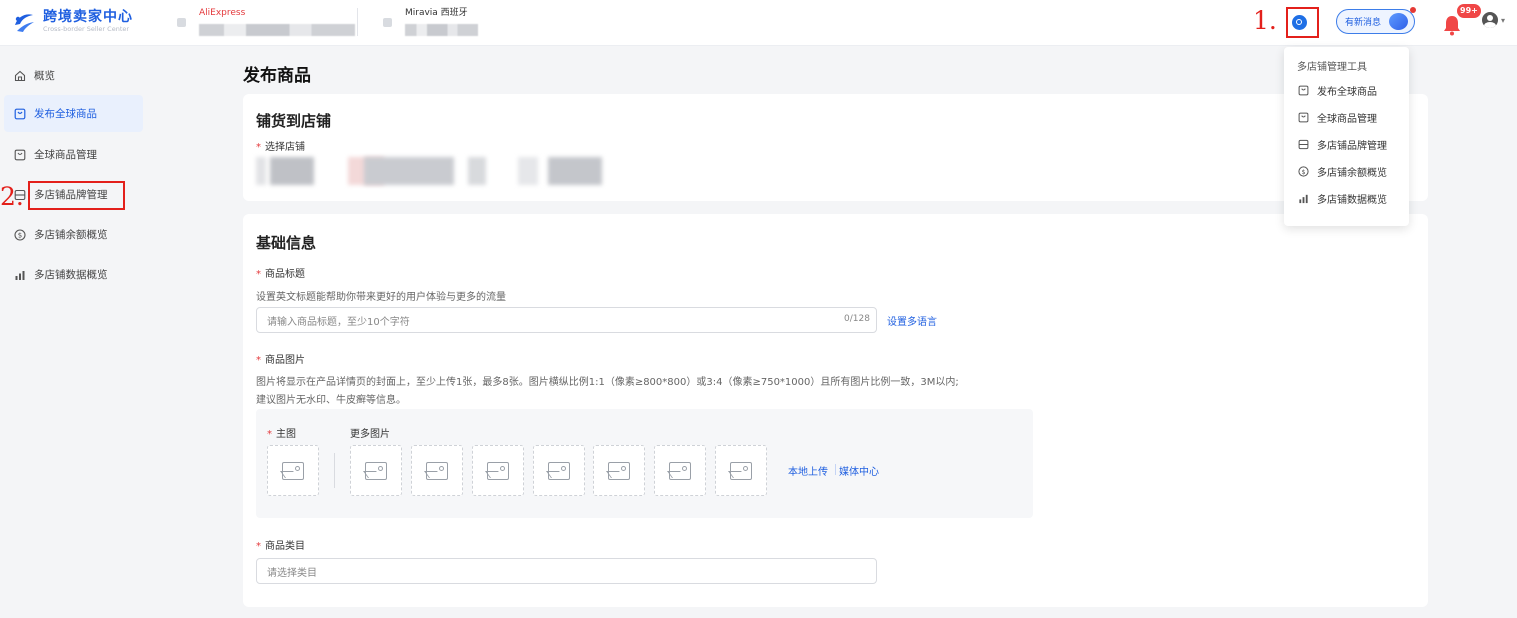 This screenshot has width=1517, height=618. Describe the element at coordinates (86, 29) in the screenshot. I see `logo-subtitle: Cross-border Seller Center` at that location.